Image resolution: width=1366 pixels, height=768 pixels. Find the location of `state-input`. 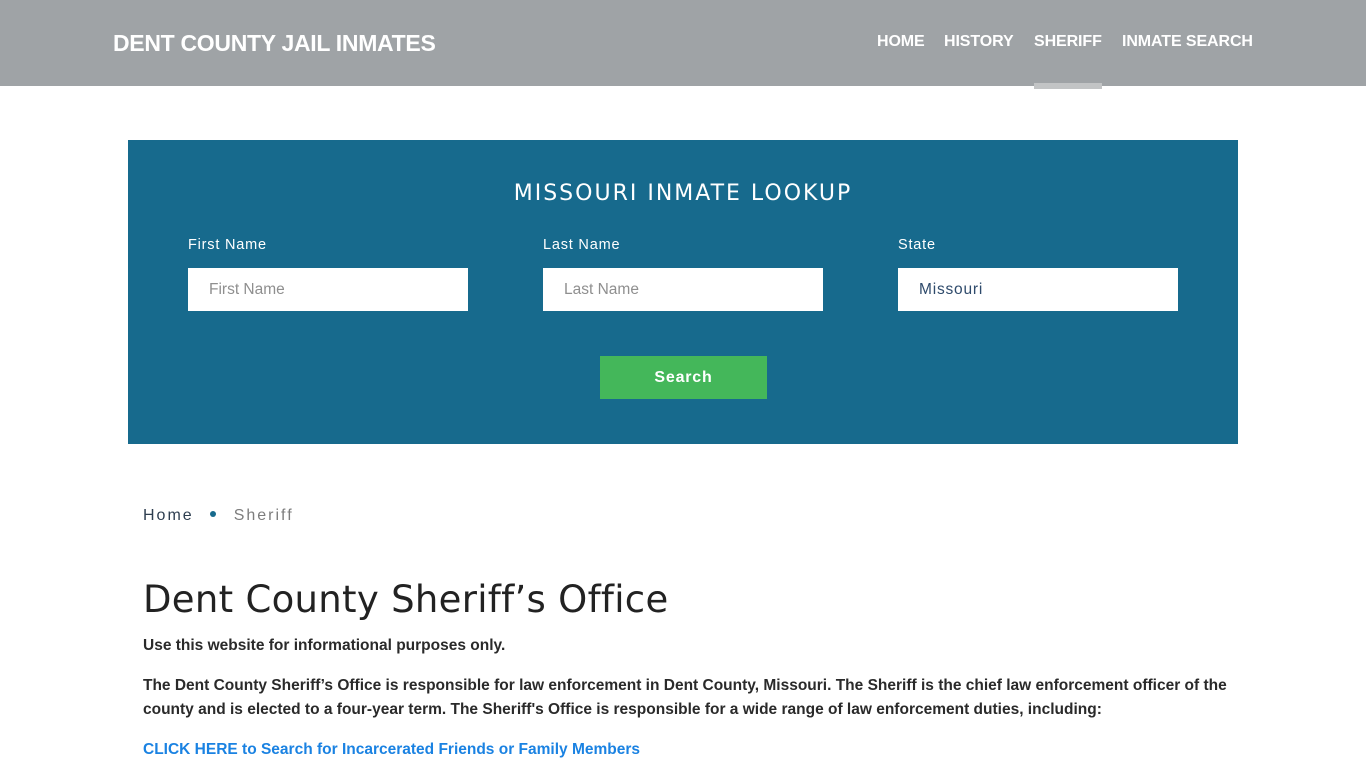

state-input is located at coordinates (1038, 289).